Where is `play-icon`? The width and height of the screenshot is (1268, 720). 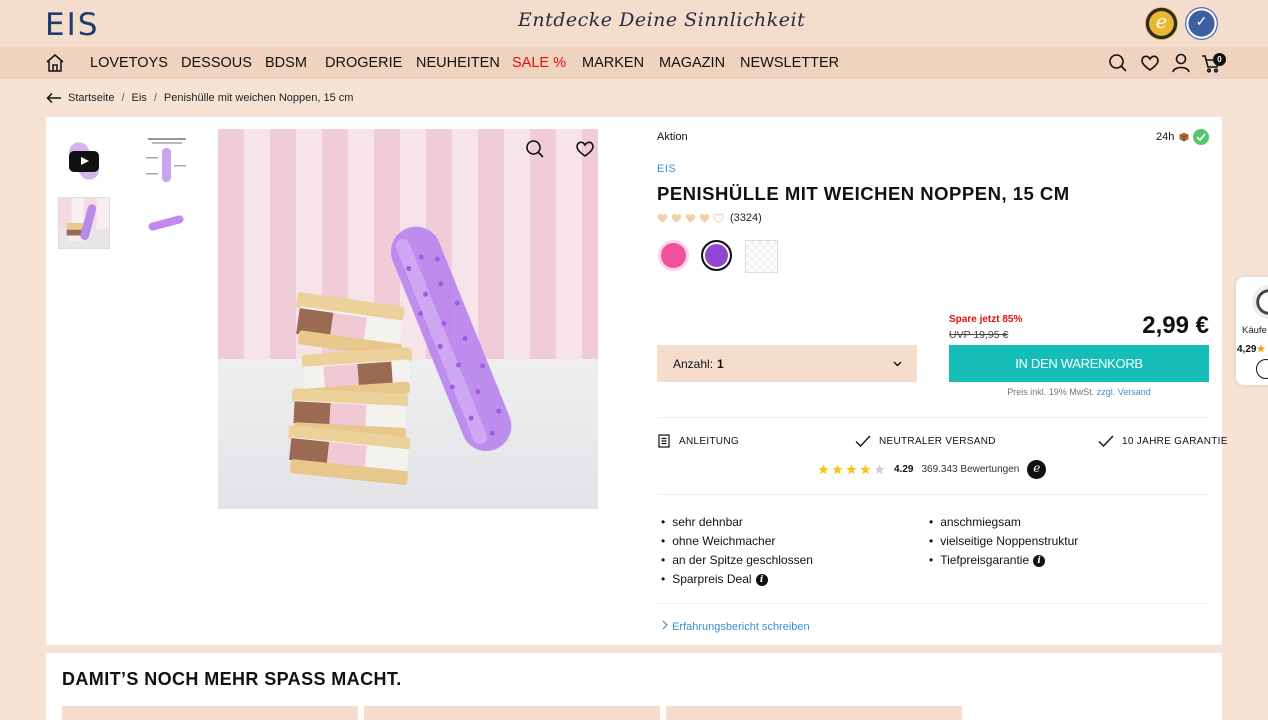
play-icon is located at coordinates (84, 161).